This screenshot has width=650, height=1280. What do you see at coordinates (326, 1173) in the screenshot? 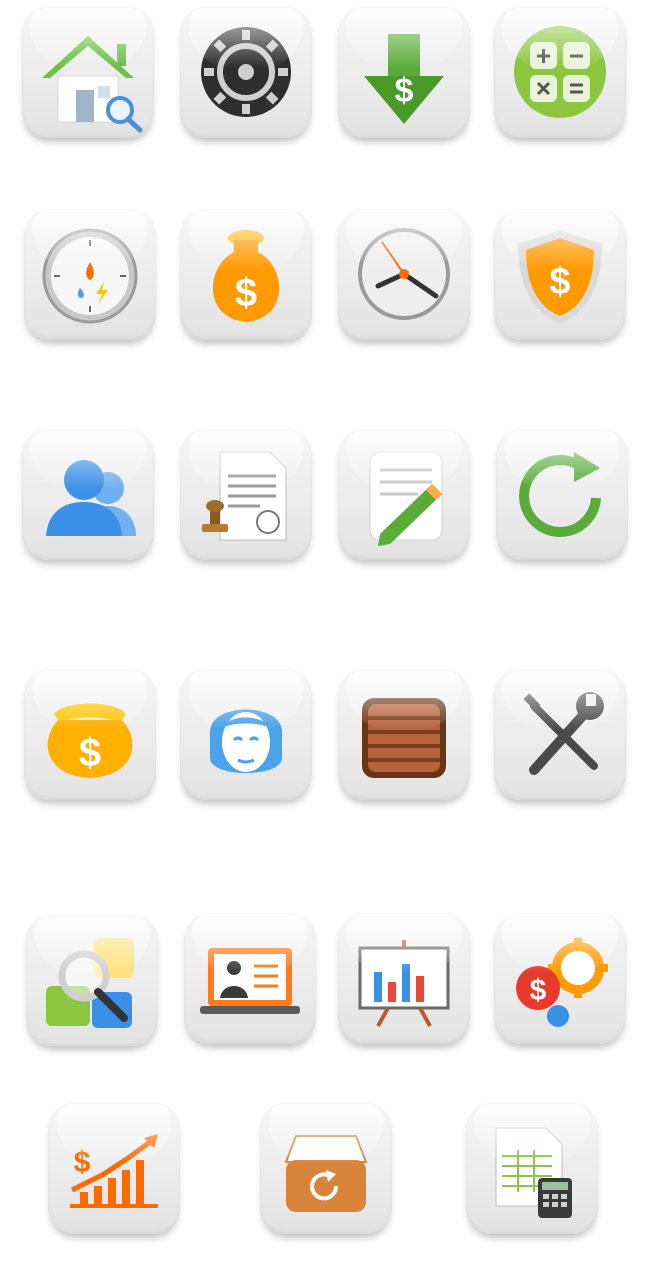
I see `archive-refresh-icon` at bounding box center [326, 1173].